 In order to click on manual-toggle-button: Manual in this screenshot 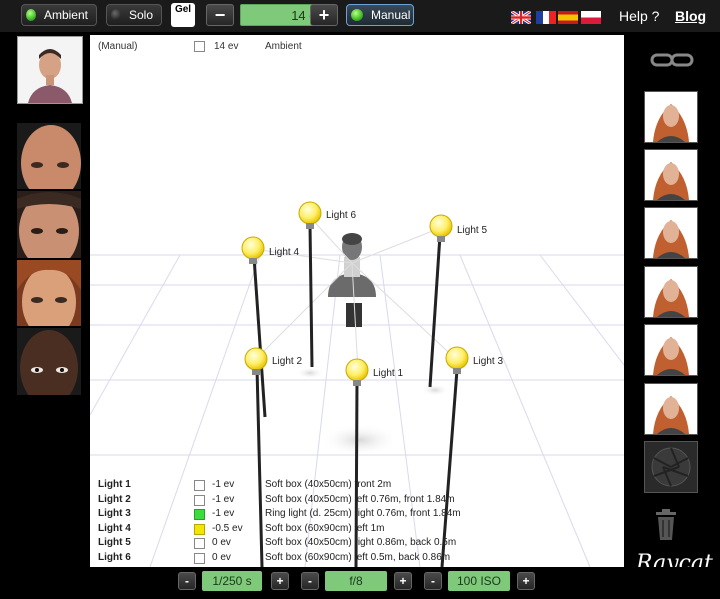, I will do `click(380, 15)`.